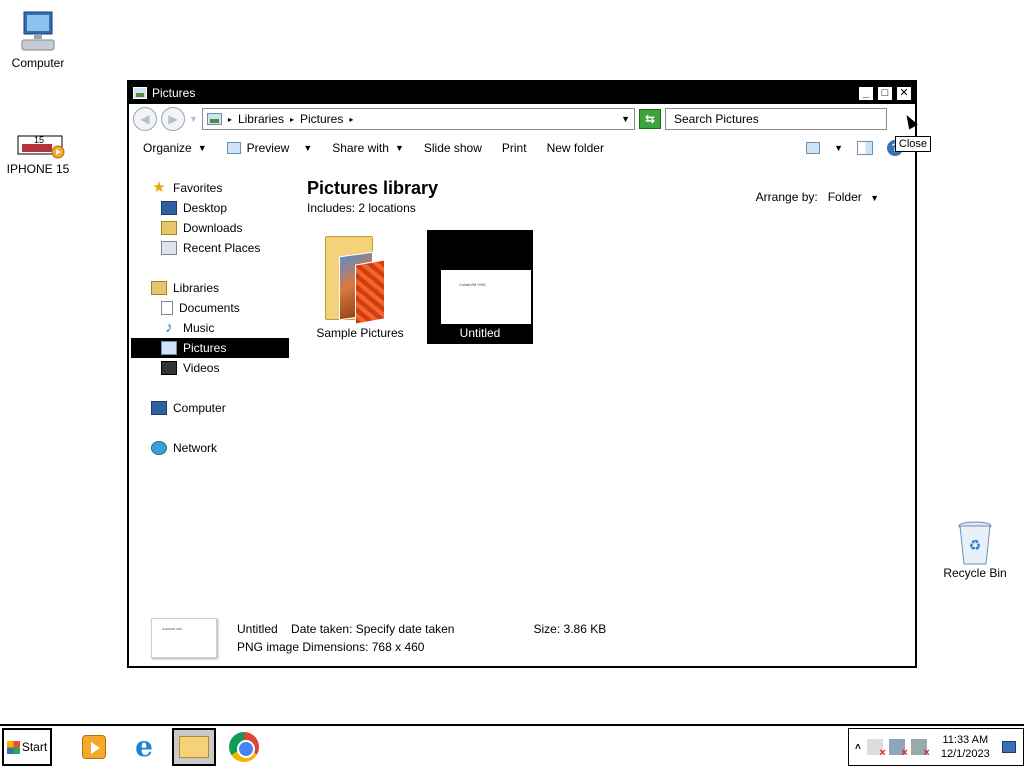 The width and height of the screenshot is (1024, 768). Describe the element at coordinates (145, 119) in the screenshot. I see `back-button: ◀` at that location.